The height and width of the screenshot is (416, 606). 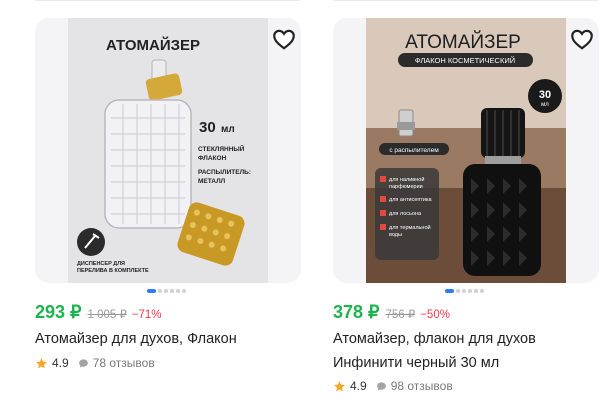 I want to click on product-title: Атомайзер для духов, Флакон, so click(x=136, y=339).